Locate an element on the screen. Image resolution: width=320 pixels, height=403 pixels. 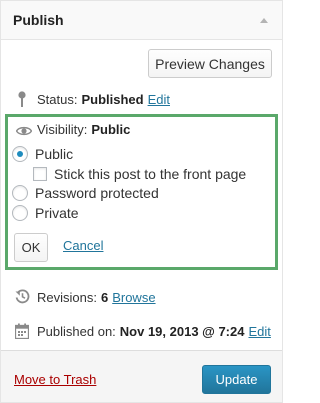
option-private-label: Private is located at coordinates (57, 213).